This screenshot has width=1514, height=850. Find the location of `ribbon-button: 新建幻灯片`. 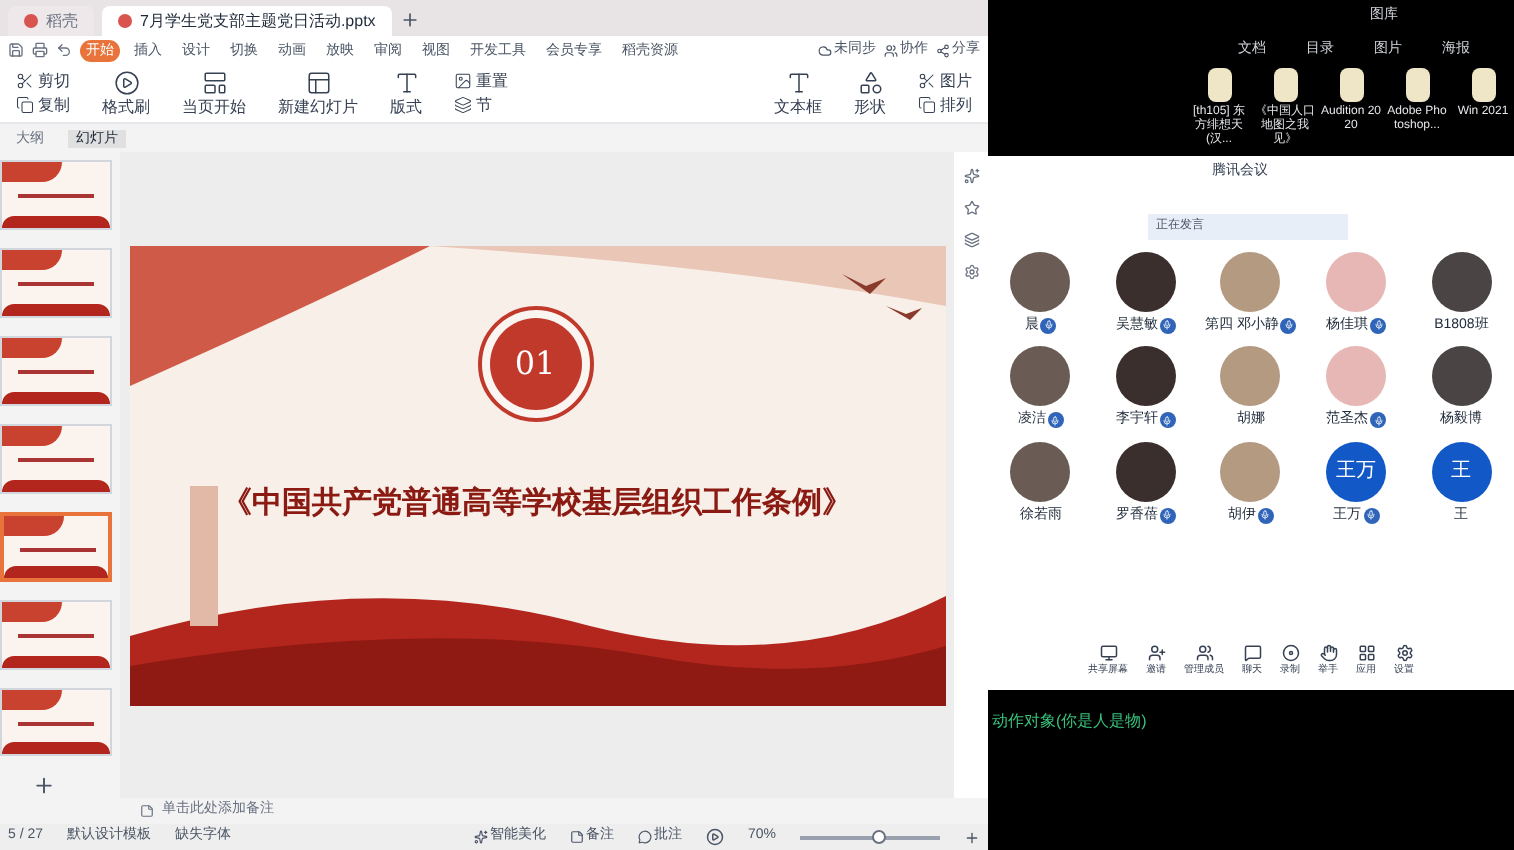

ribbon-button: 新建幻灯片 is located at coordinates (318, 93).